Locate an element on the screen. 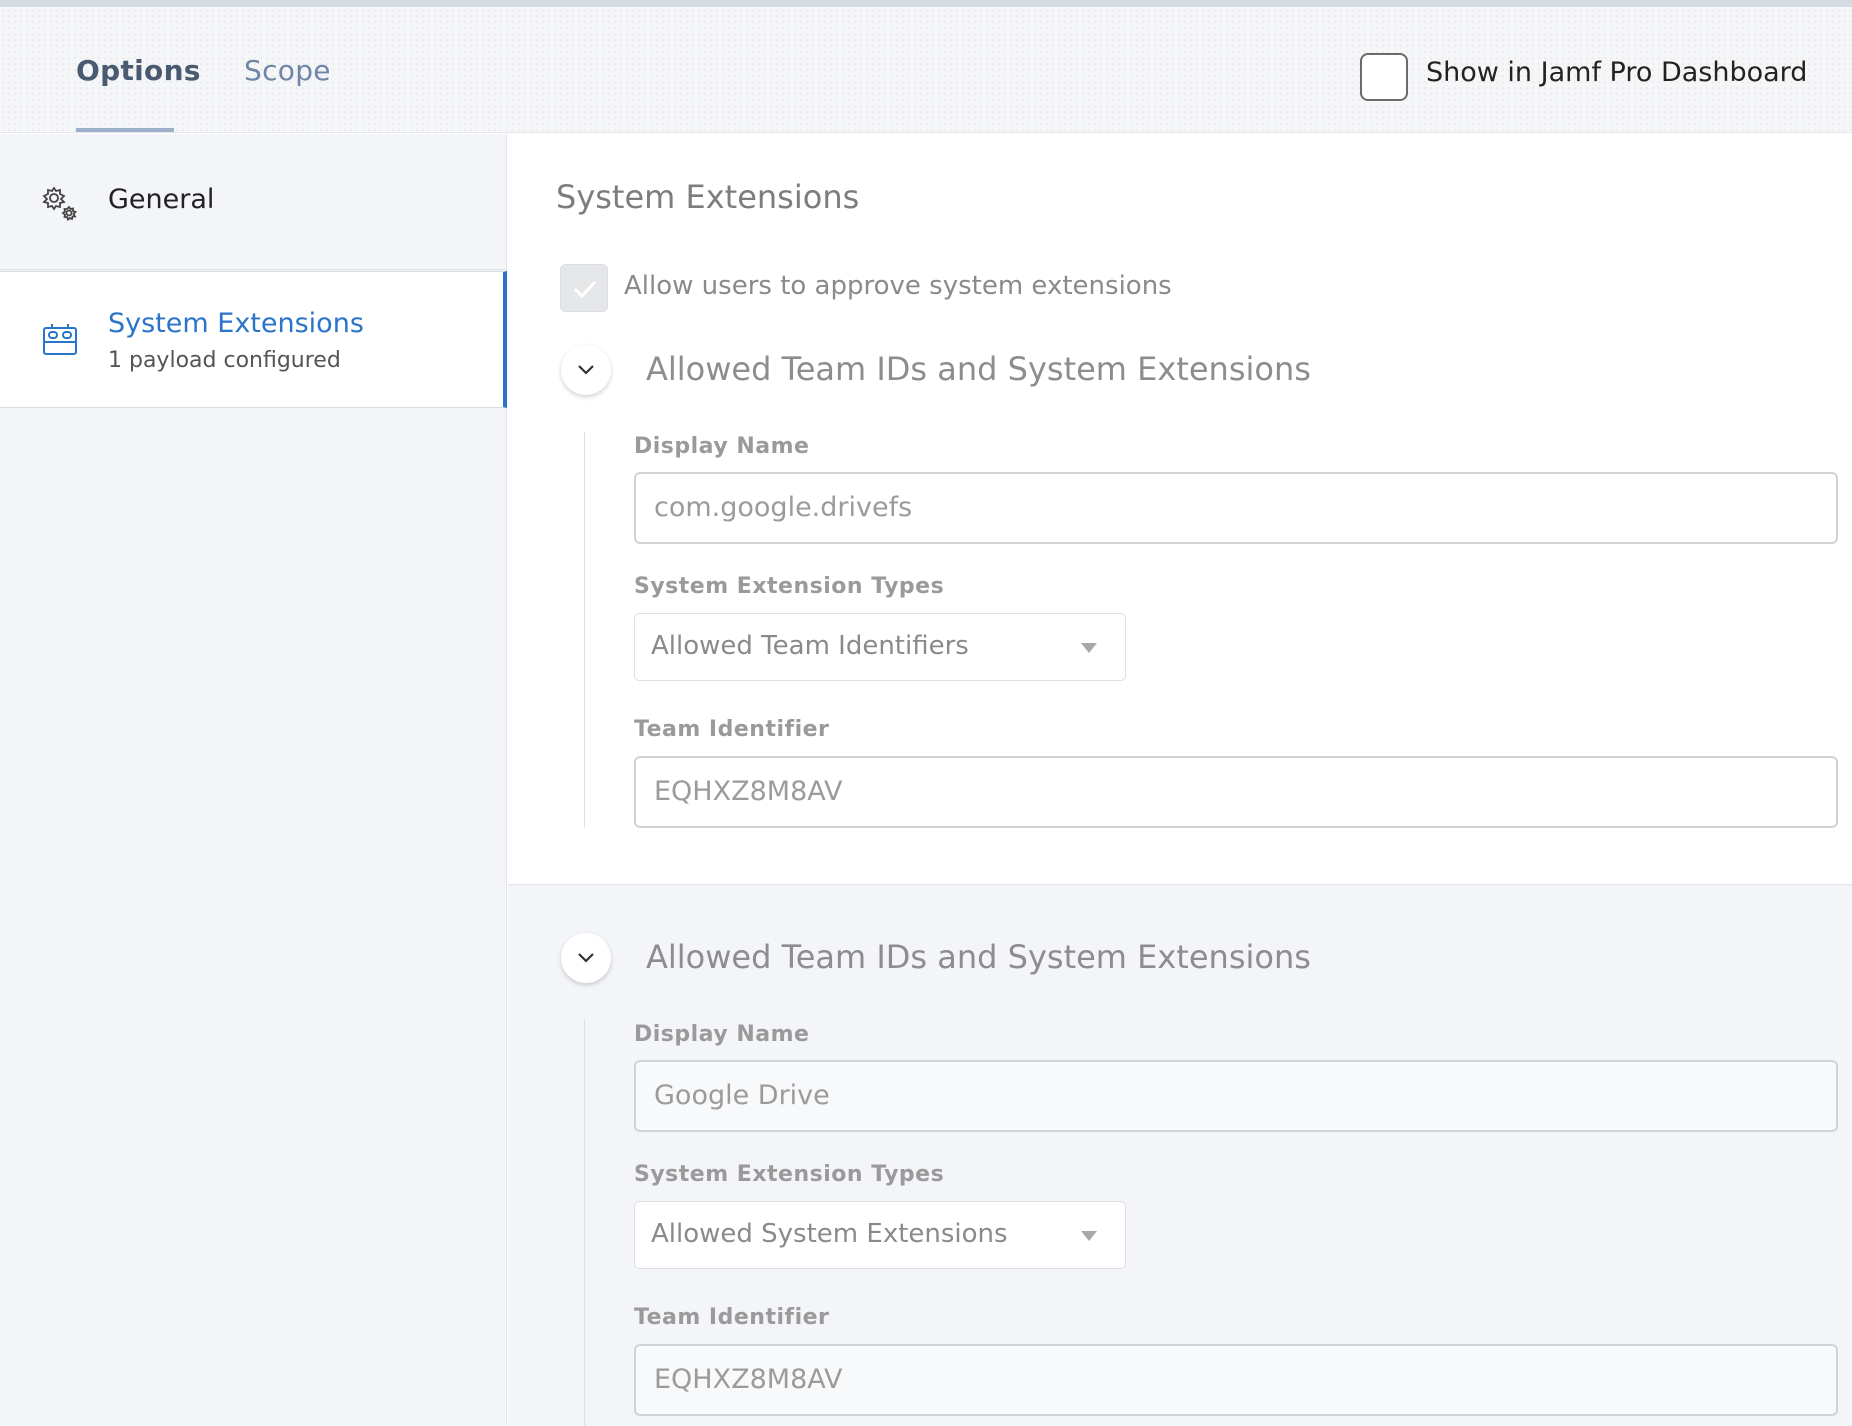 This screenshot has height=1426, width=1852. extension-types-value: Allowed System Extensions is located at coordinates (829, 1234).